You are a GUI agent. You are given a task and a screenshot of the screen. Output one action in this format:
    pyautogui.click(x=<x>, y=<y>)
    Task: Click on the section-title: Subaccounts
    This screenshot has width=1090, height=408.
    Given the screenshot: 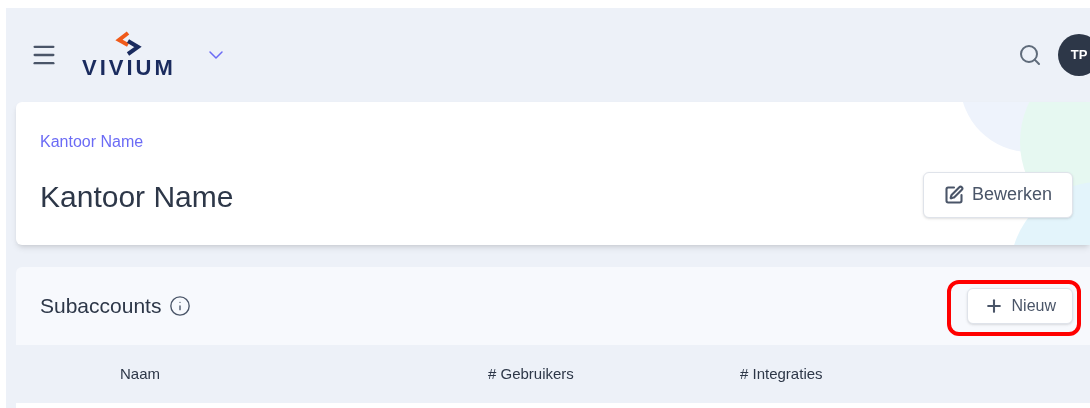 What is the action you would take?
    pyautogui.click(x=101, y=306)
    